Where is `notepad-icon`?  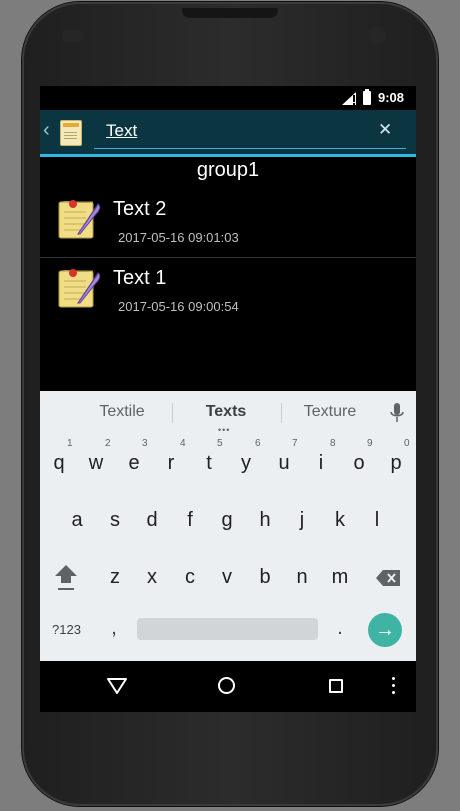
notepad-icon is located at coordinates (71, 133).